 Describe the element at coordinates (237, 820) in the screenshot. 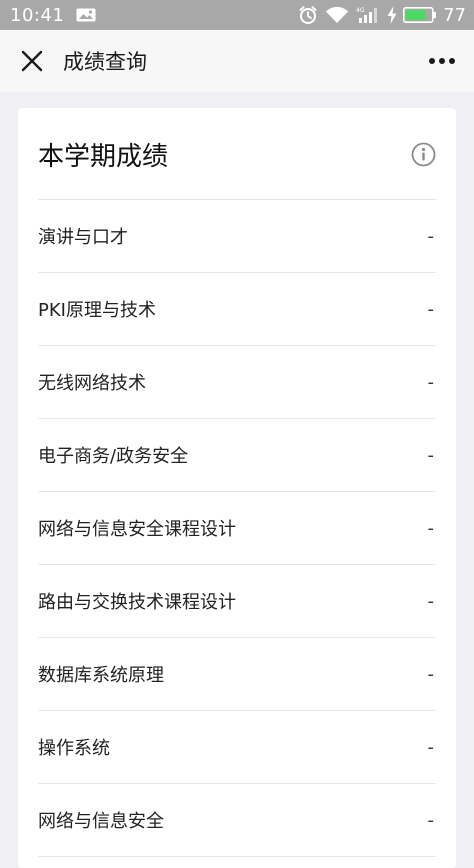

I see `course-row: 网络与信息安全 -` at that location.